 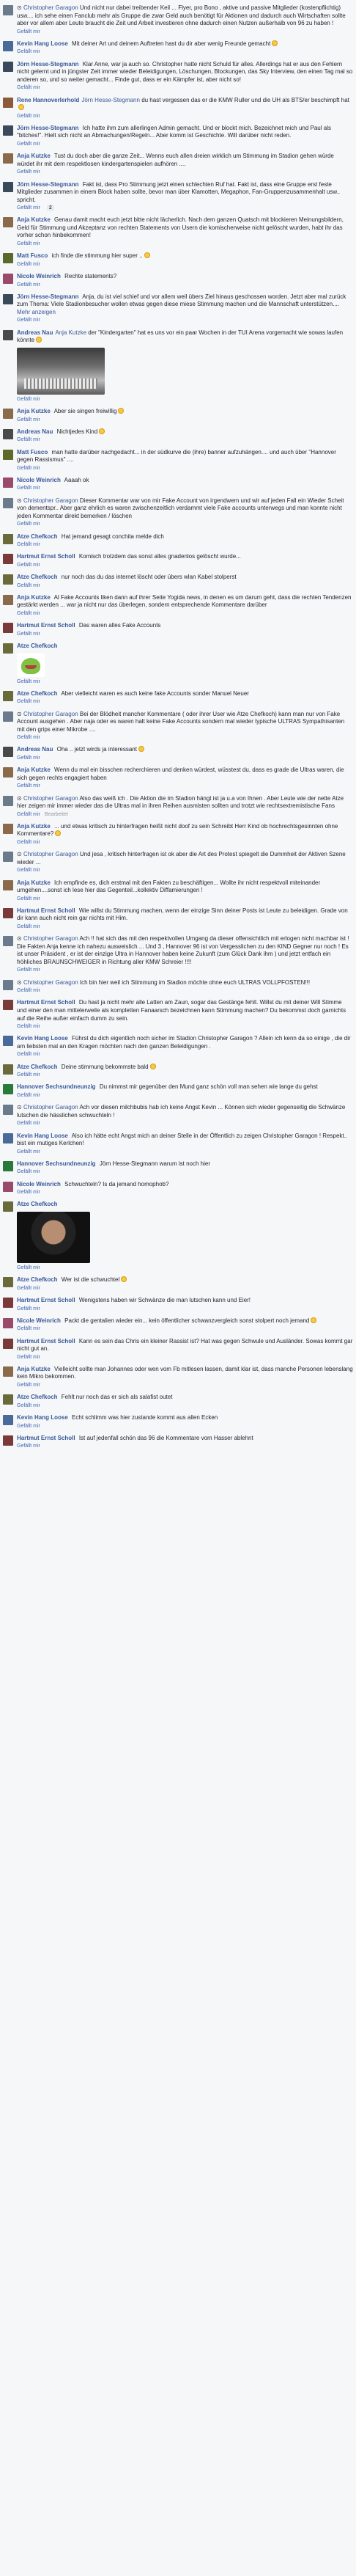 I want to click on mentioned-user: Anja Kutzke, so click(x=70, y=332).